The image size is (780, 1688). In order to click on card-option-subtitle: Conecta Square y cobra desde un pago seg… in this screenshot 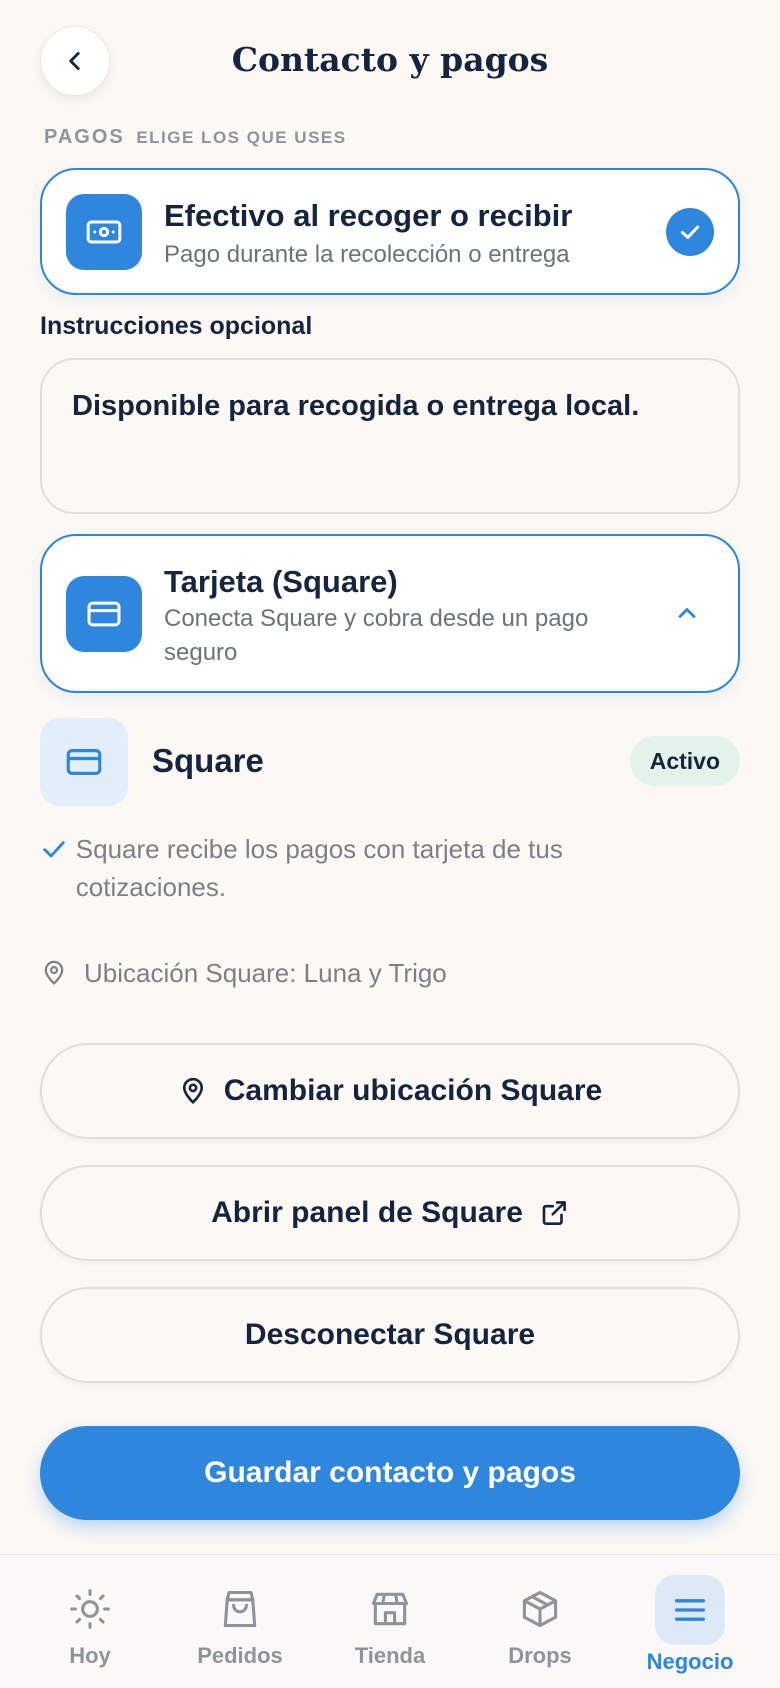, I will do `click(376, 635)`.